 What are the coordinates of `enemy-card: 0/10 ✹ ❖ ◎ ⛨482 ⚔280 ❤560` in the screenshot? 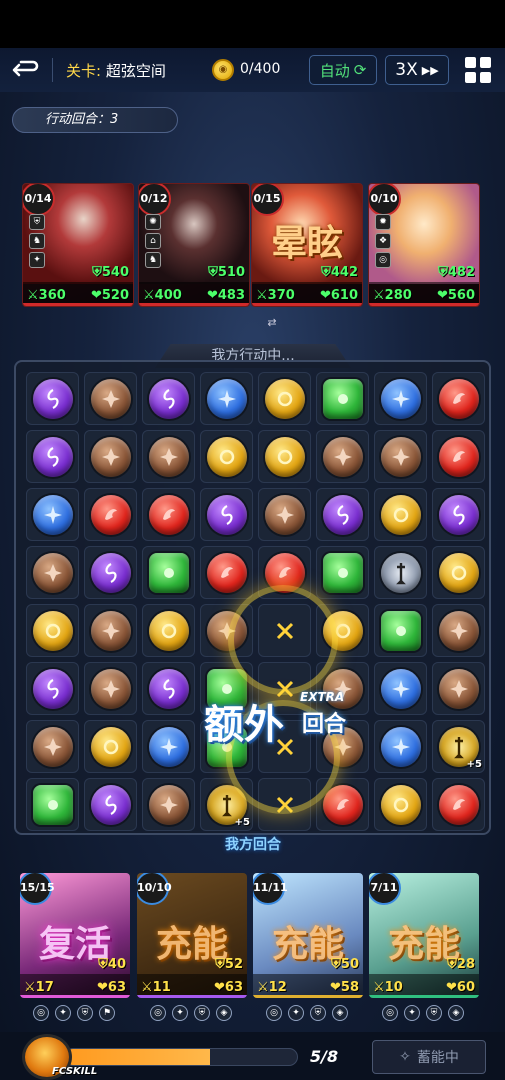 It's located at (424, 245).